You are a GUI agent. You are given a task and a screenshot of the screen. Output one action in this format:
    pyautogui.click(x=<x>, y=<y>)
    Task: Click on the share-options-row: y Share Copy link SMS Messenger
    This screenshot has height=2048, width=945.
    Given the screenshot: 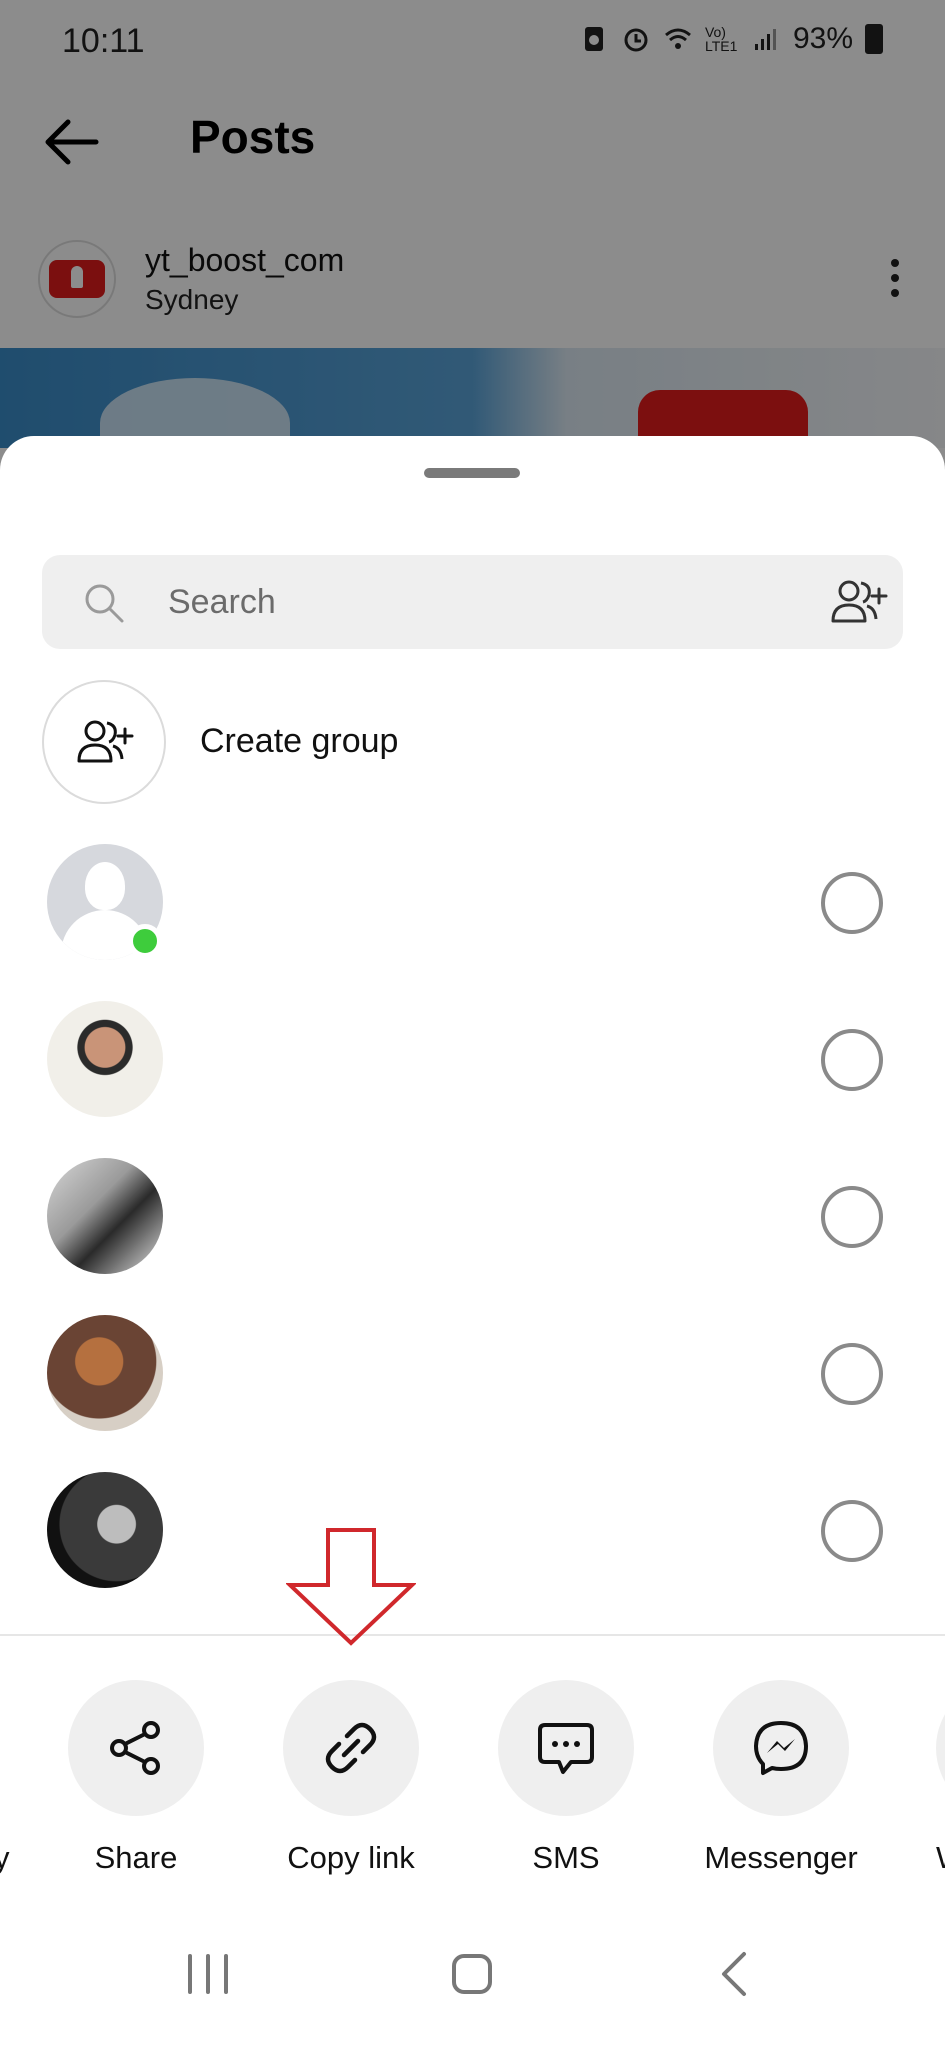 What is the action you would take?
    pyautogui.click(x=472, y=1785)
    